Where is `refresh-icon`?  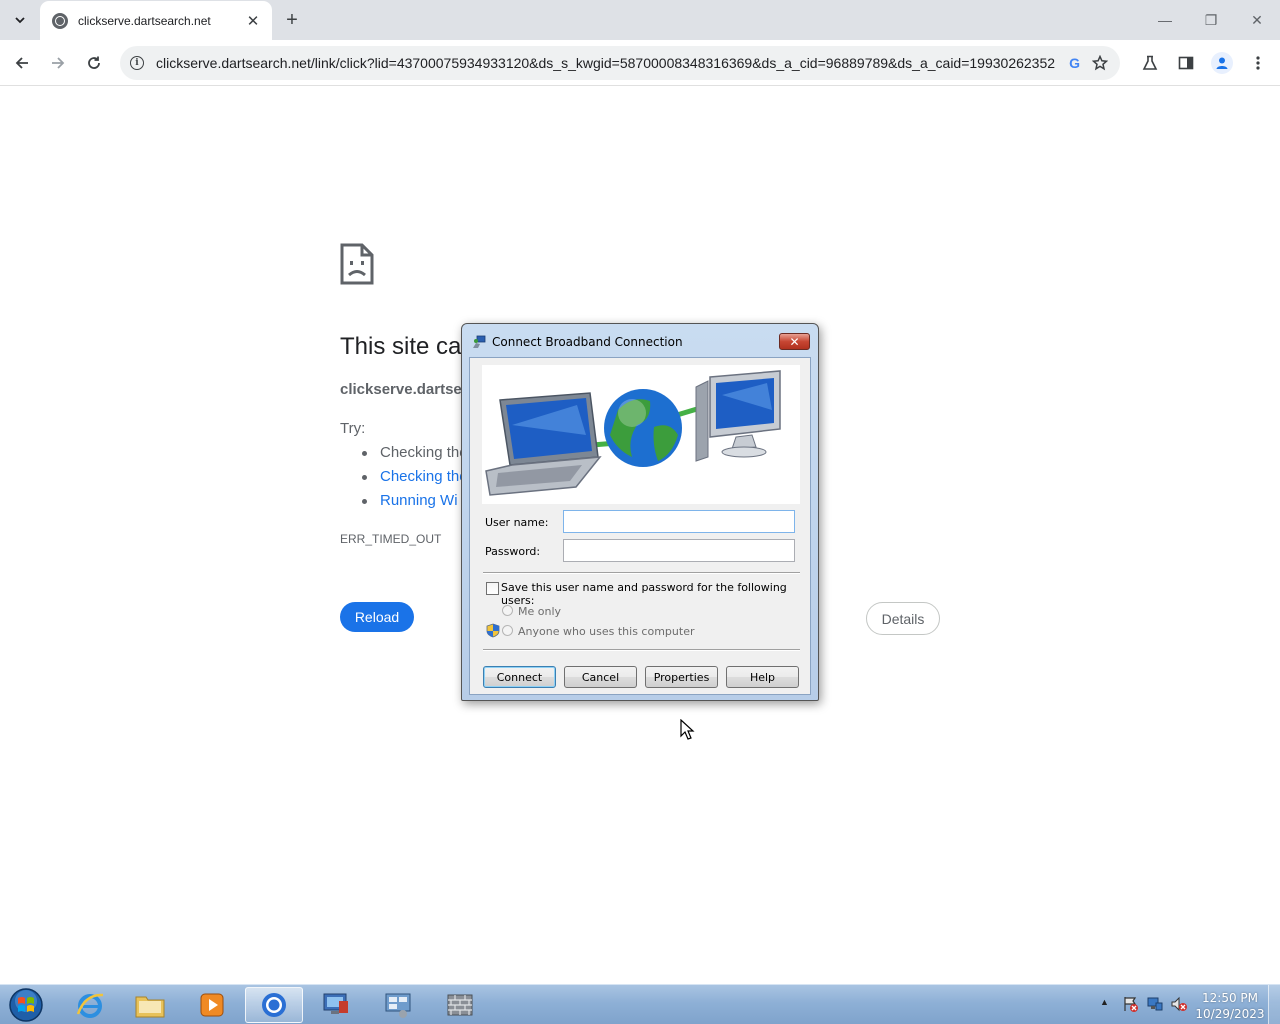 refresh-icon is located at coordinates (94, 62).